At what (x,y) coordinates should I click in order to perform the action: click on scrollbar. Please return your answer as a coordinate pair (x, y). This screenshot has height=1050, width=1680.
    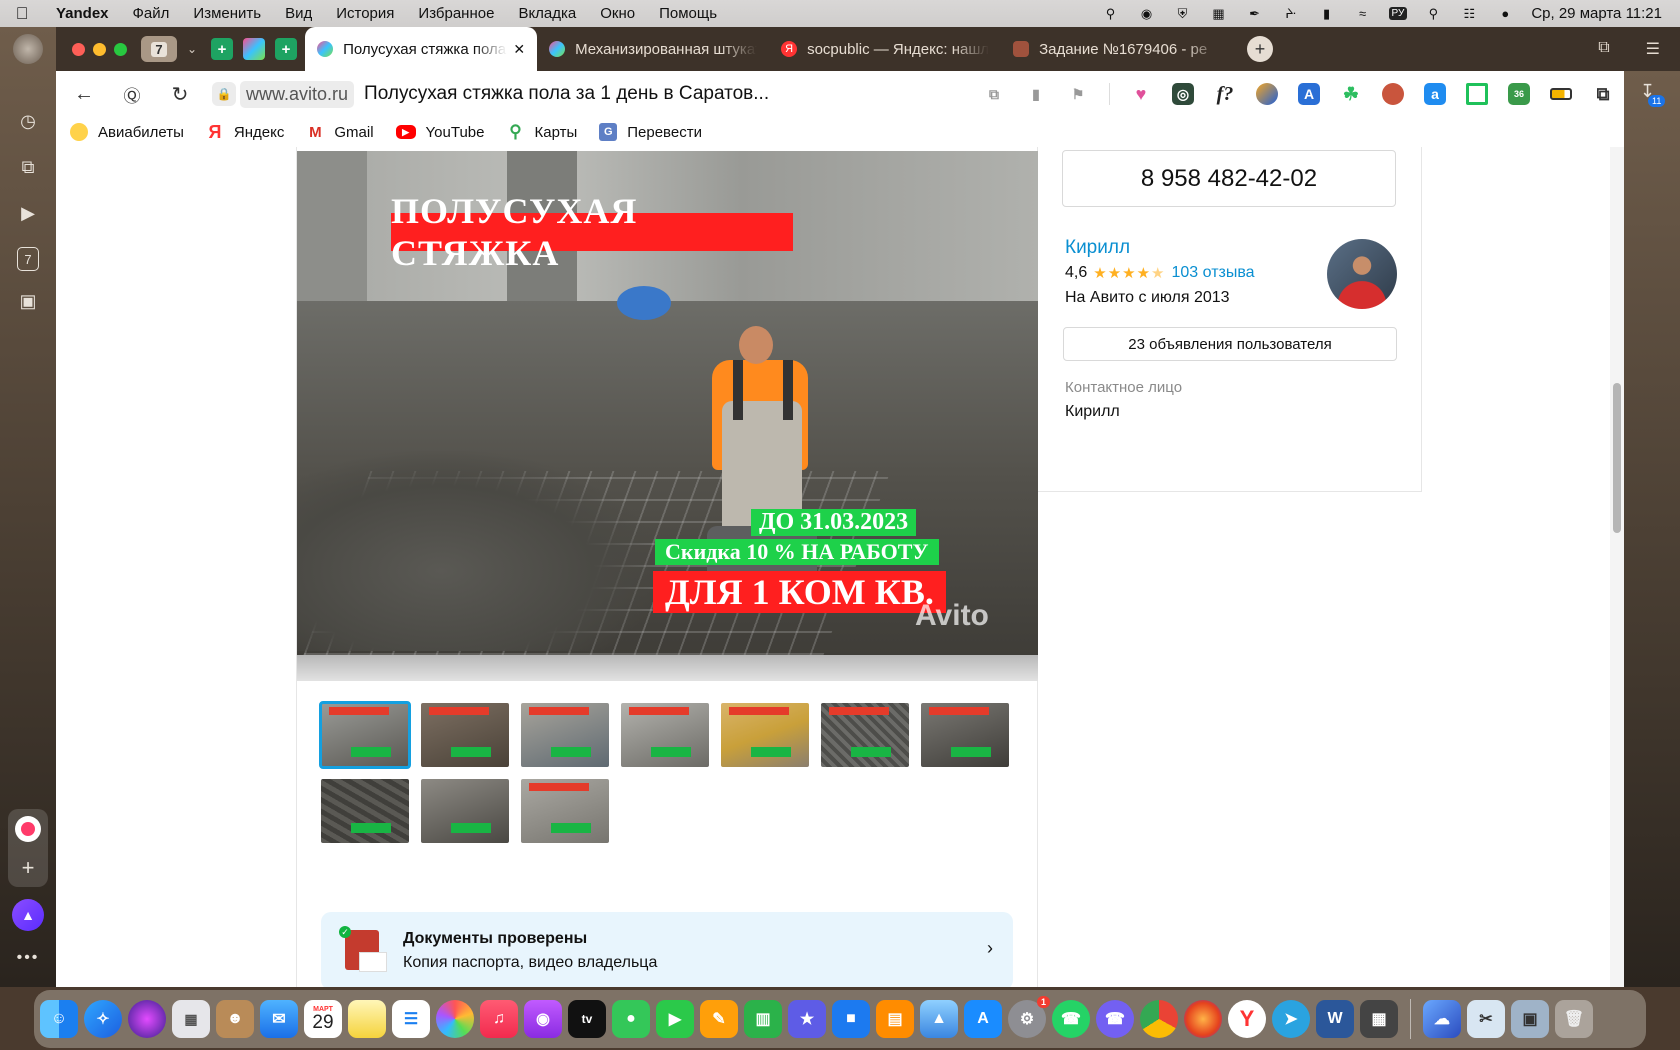
    Looking at the image, I should click on (1617, 567).